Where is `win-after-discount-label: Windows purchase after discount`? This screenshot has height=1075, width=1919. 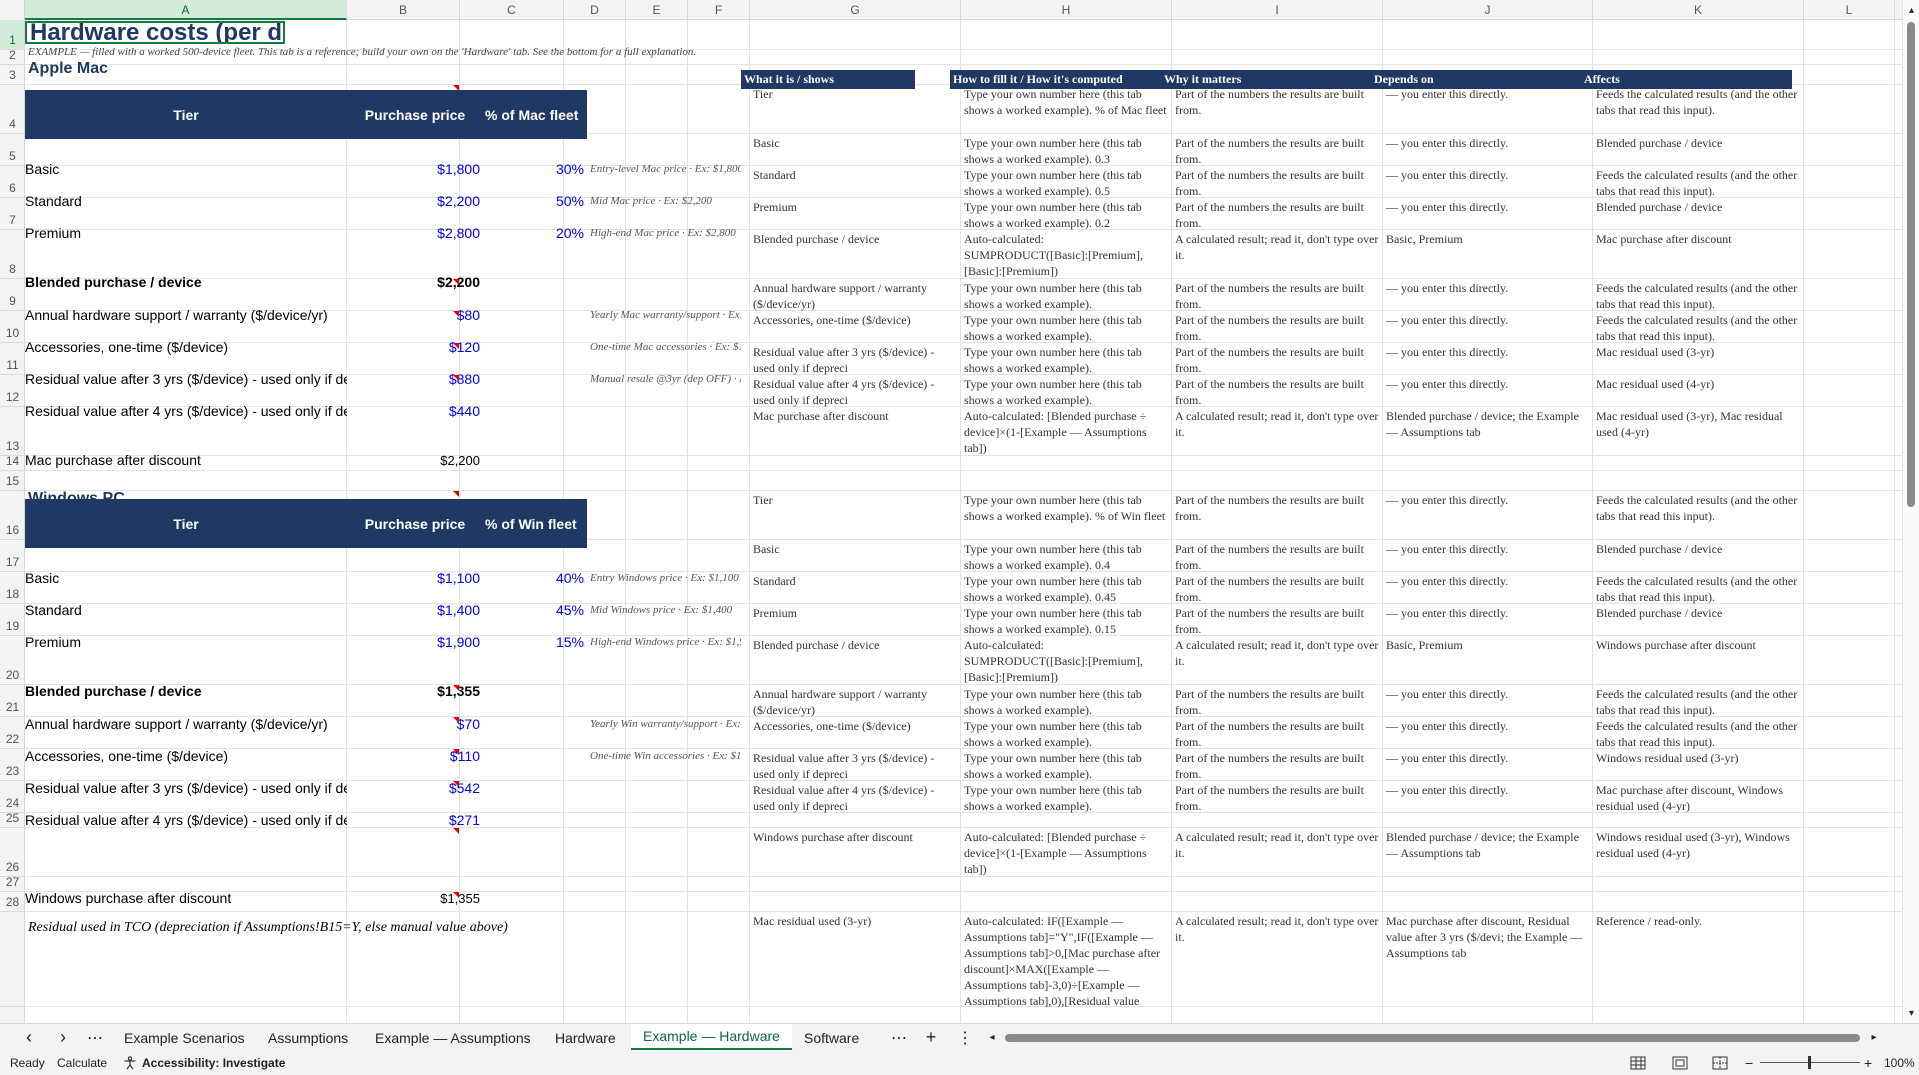
win-after-discount-label: Windows purchase after discount is located at coordinates (186, 898).